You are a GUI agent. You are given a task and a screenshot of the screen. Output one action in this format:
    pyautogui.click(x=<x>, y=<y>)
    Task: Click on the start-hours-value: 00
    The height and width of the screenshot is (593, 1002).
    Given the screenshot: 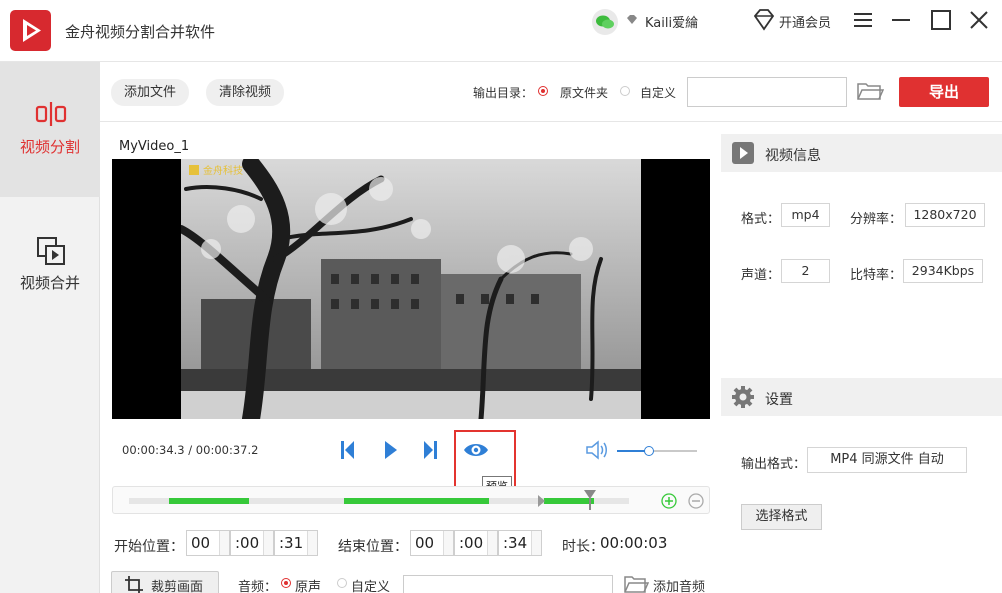 What is the action you would take?
    pyautogui.click(x=201, y=543)
    